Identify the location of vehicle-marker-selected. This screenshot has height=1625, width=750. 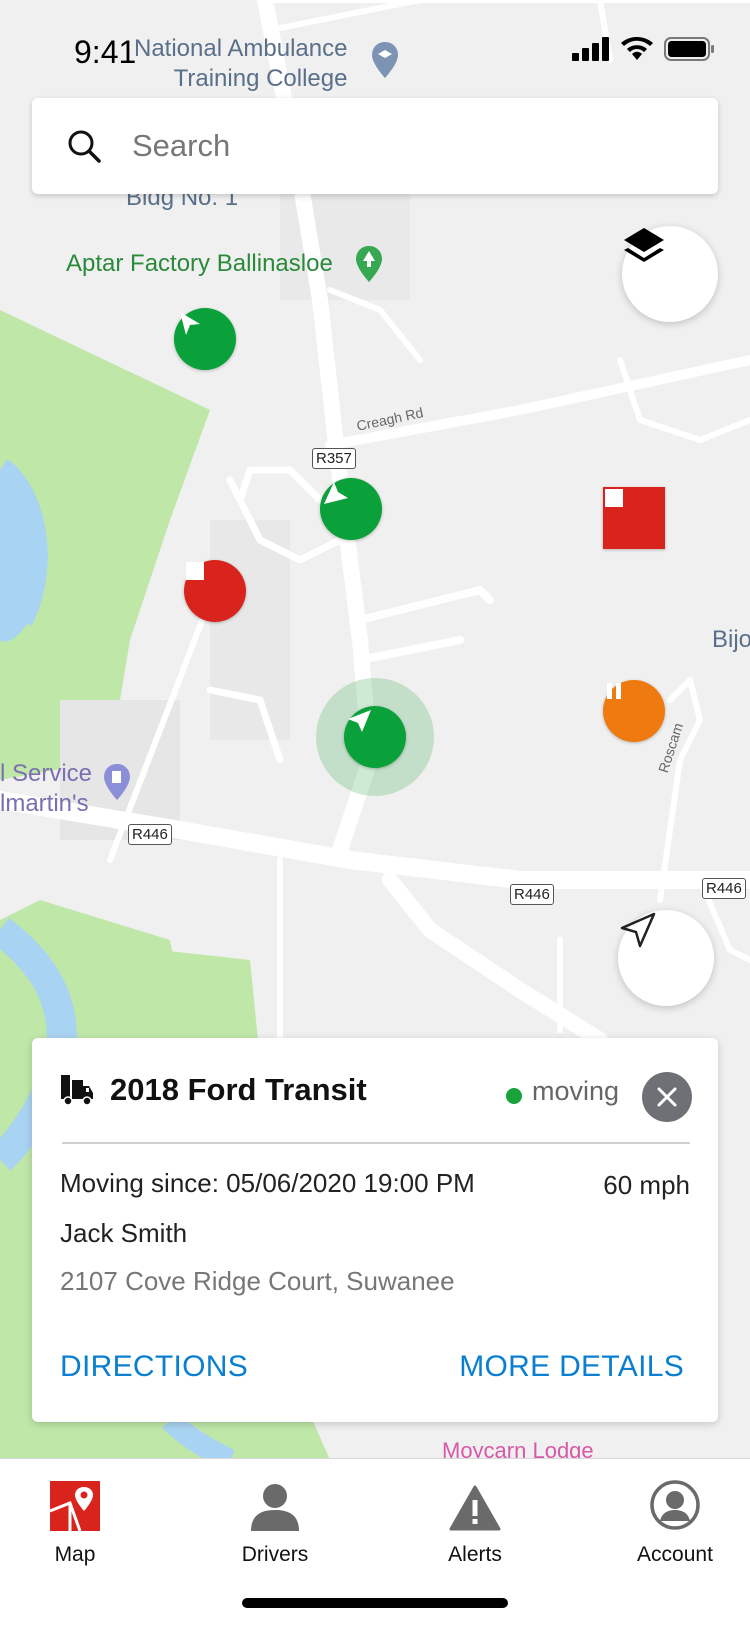
(375, 737).